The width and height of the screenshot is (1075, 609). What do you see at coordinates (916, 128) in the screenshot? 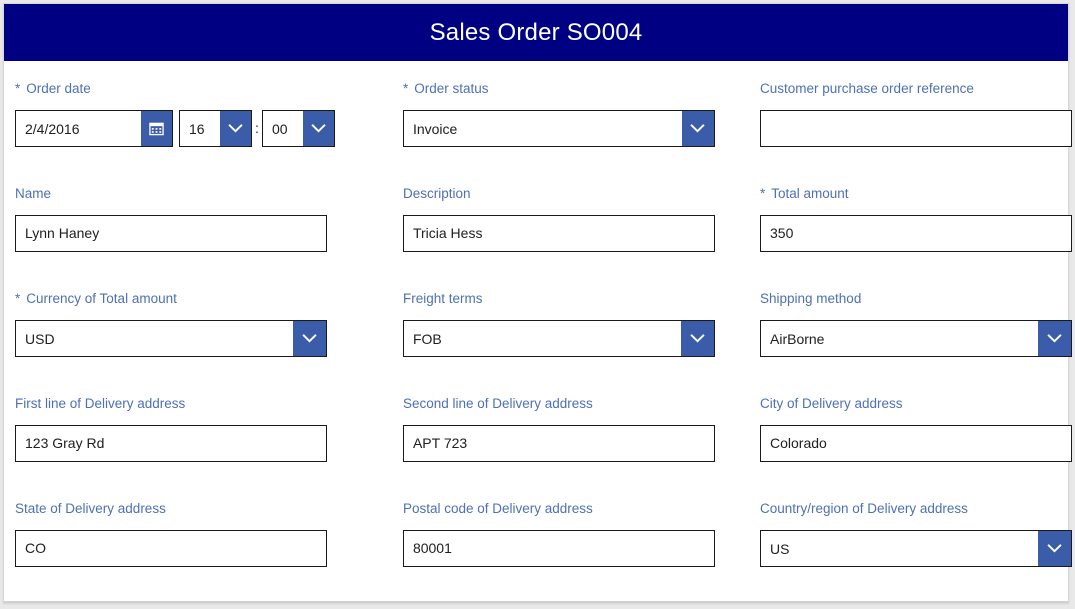
I see `customer-po-reference-input` at bounding box center [916, 128].